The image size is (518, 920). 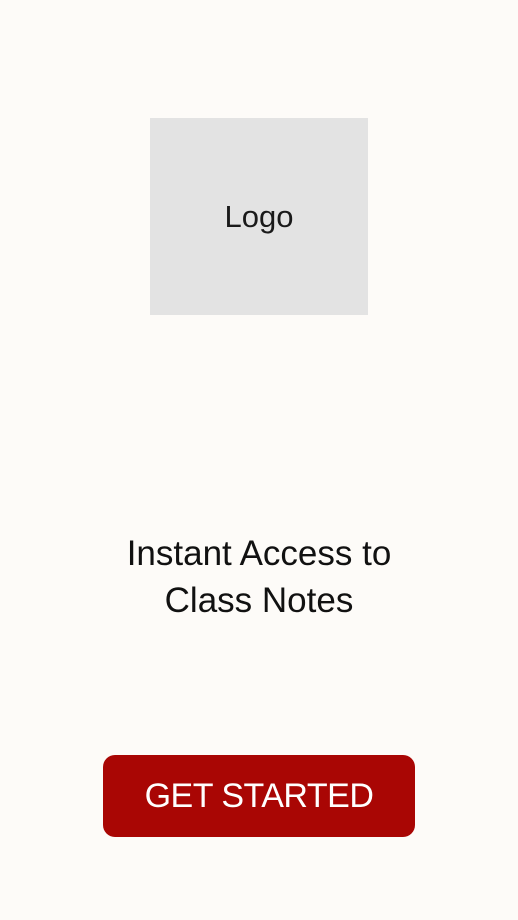 I want to click on logo-label: Logo, so click(x=259, y=216).